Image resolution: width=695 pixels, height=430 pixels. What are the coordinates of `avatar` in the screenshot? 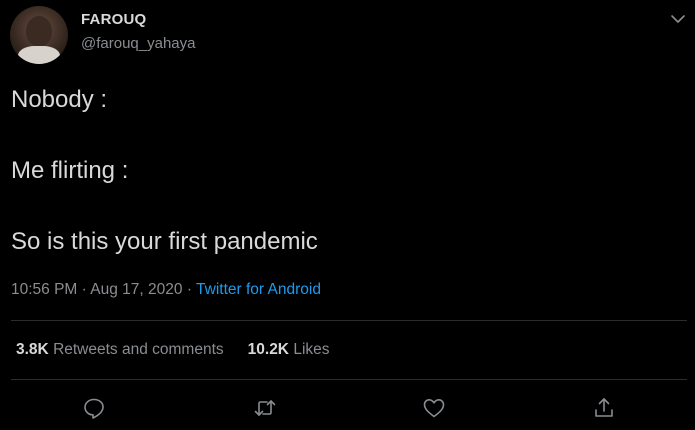 It's located at (39, 35).